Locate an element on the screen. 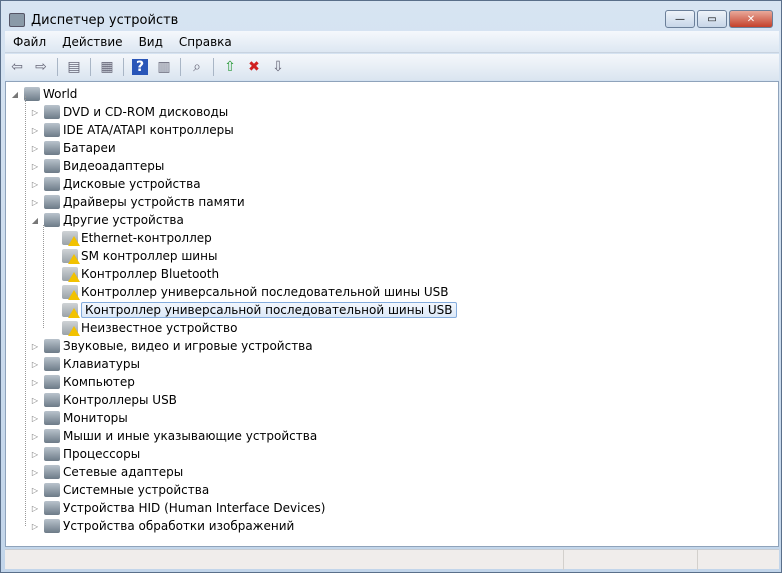  window-title: Диспетчер устройств is located at coordinates (105, 20).